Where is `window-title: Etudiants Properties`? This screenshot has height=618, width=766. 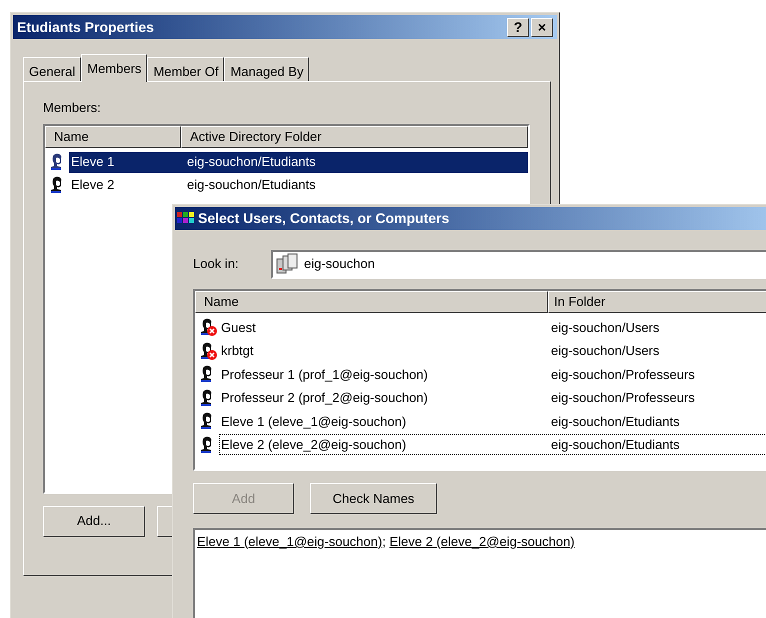
window-title: Etudiants Properties is located at coordinates (86, 27).